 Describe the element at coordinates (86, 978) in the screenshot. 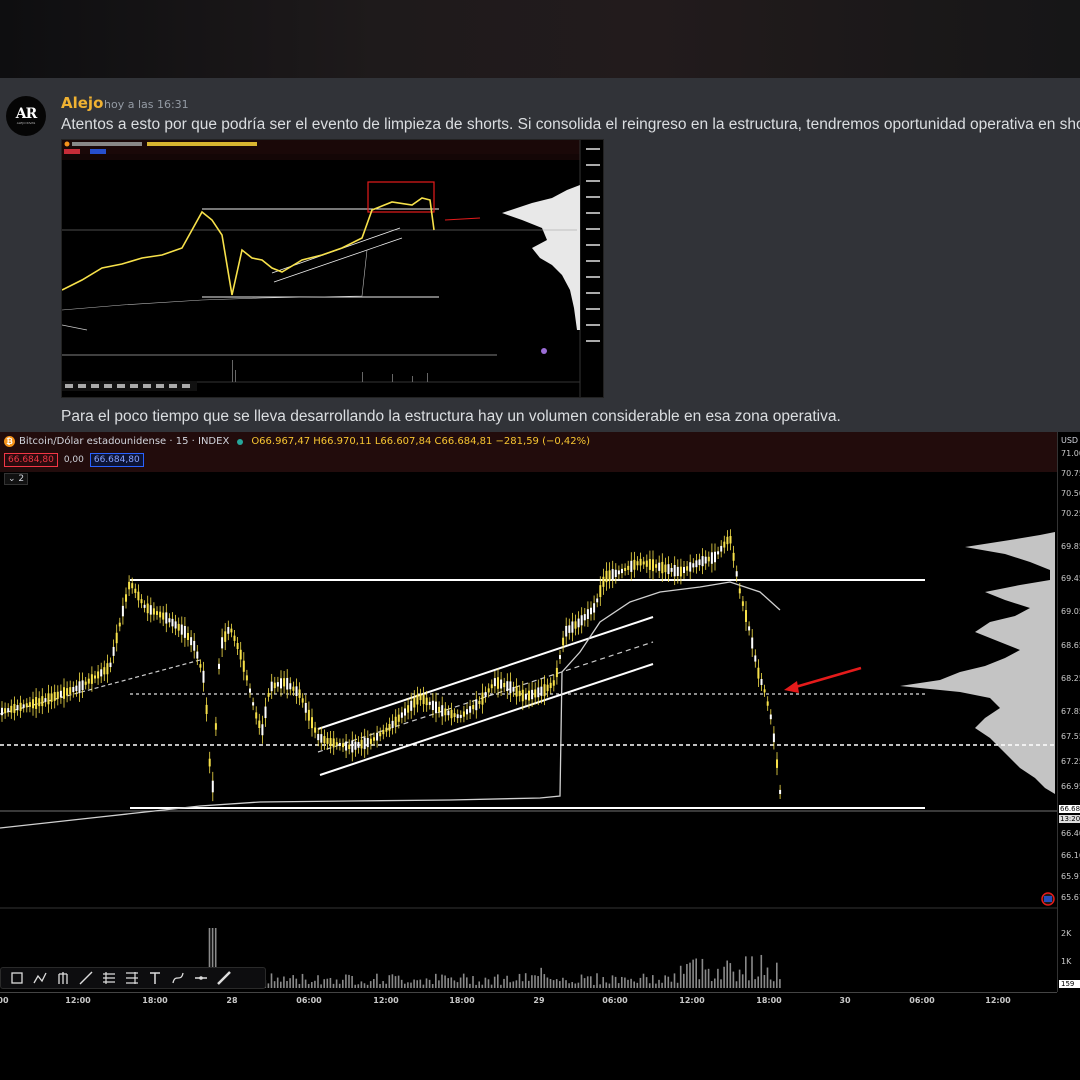

I see `trendline-icon` at that location.